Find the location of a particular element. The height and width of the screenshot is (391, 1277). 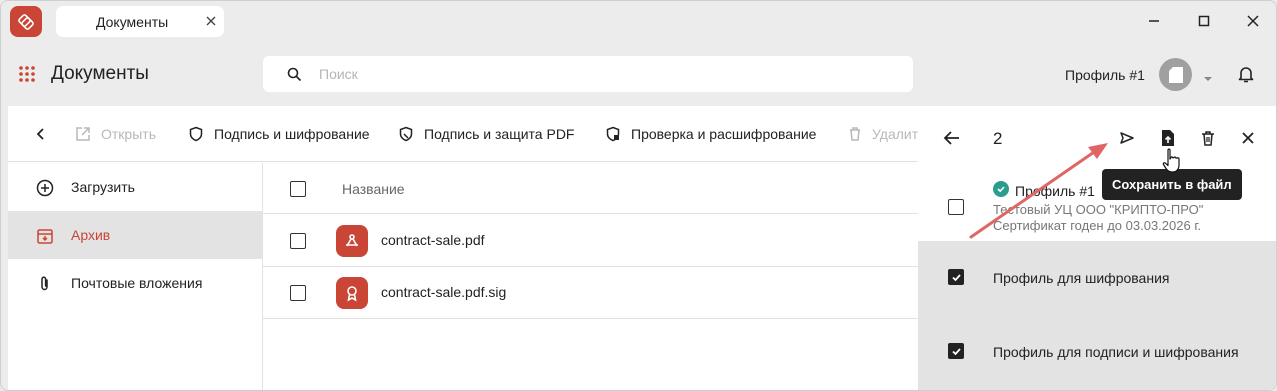

send-icon is located at coordinates (1127, 138).